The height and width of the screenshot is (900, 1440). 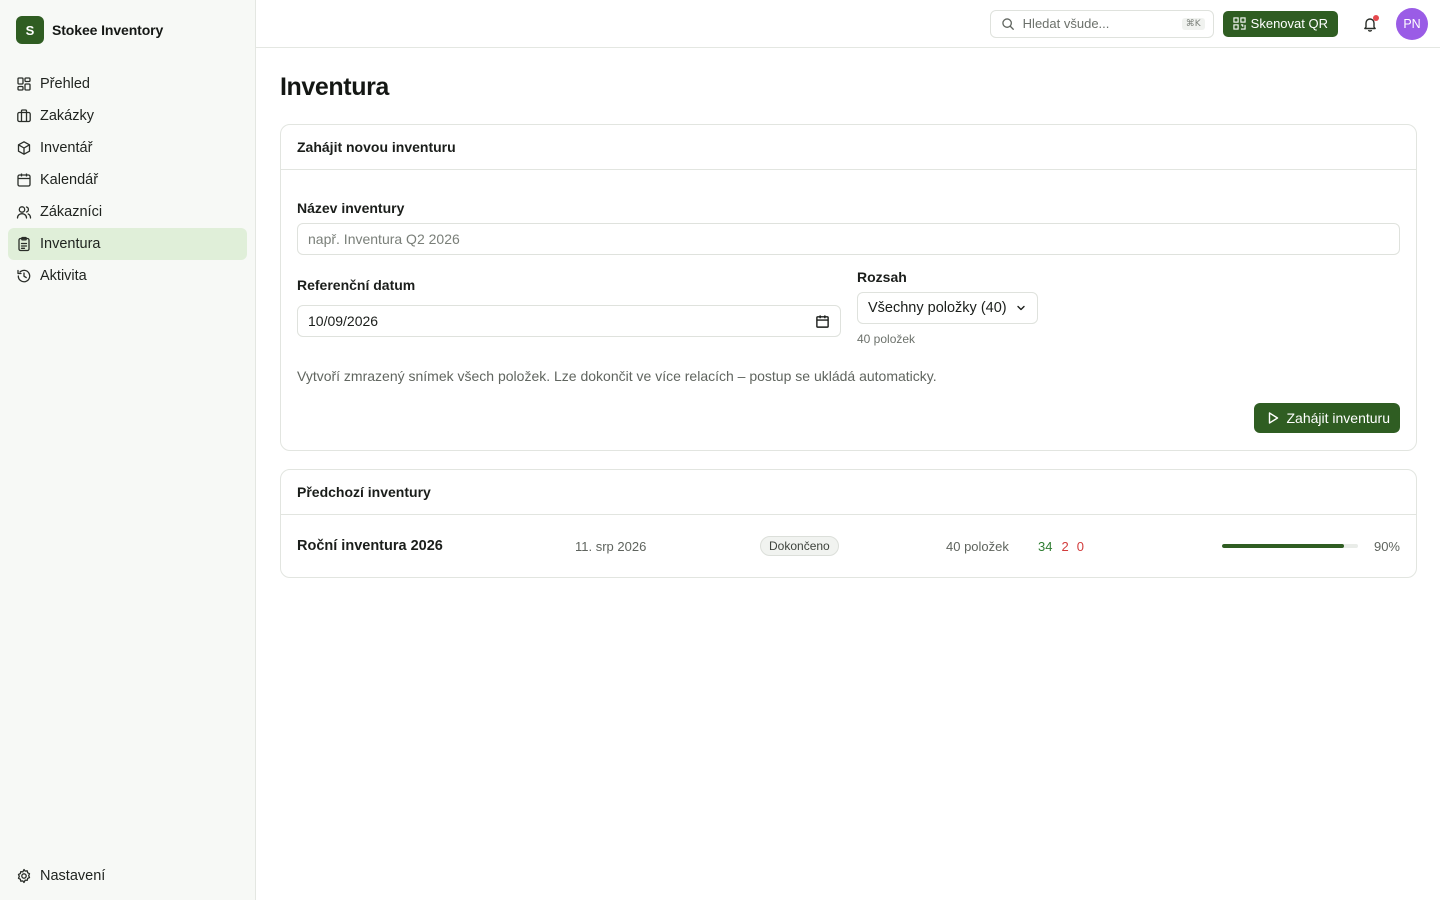 I want to click on scan-qr-label: Skenovat QR, so click(x=1289, y=23).